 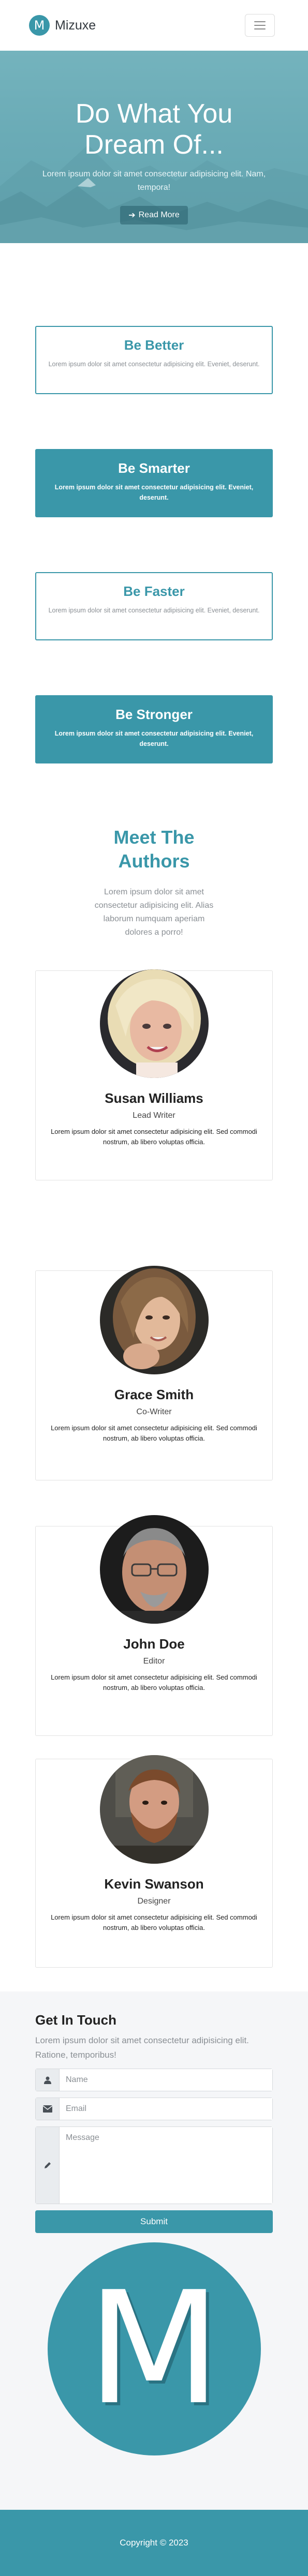 What do you see at coordinates (154, 1644) in the screenshot?
I see `author-name: John Doe` at bounding box center [154, 1644].